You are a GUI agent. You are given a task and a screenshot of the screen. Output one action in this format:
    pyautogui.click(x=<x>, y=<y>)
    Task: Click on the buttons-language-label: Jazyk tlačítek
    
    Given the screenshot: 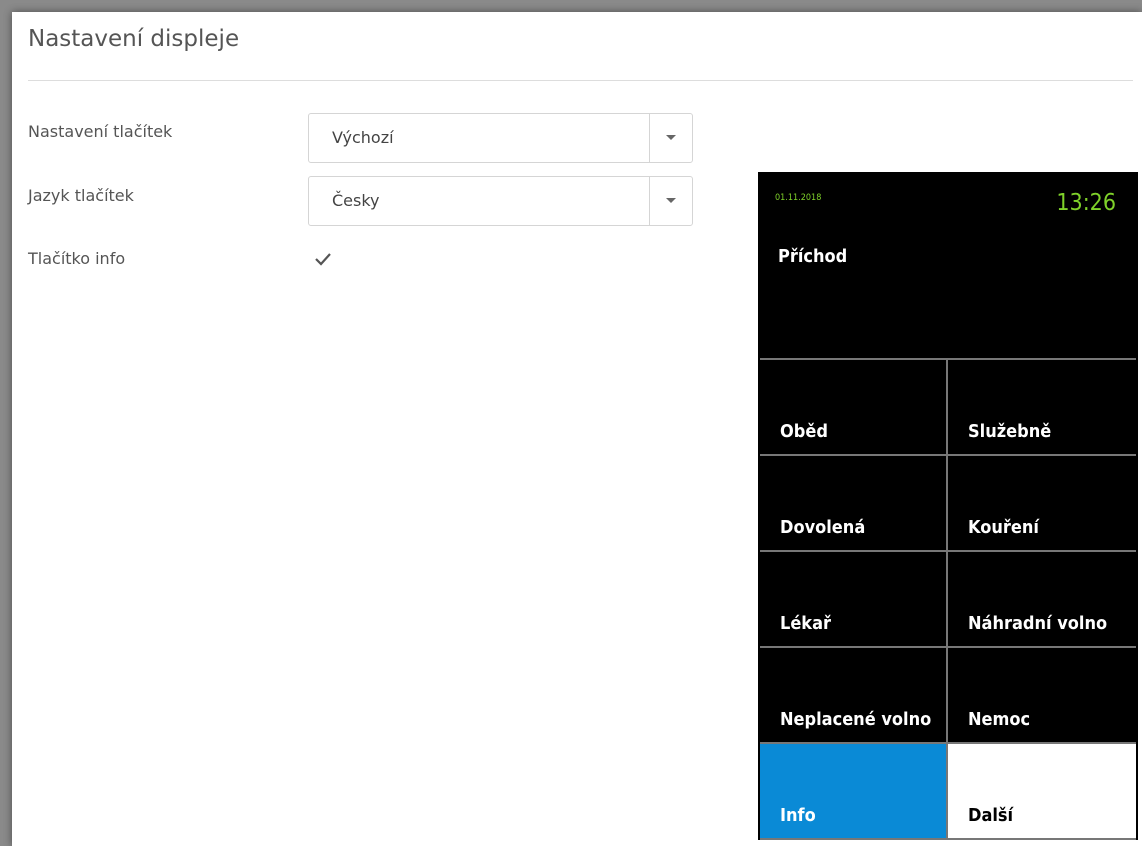 What is the action you would take?
    pyautogui.click(x=81, y=195)
    